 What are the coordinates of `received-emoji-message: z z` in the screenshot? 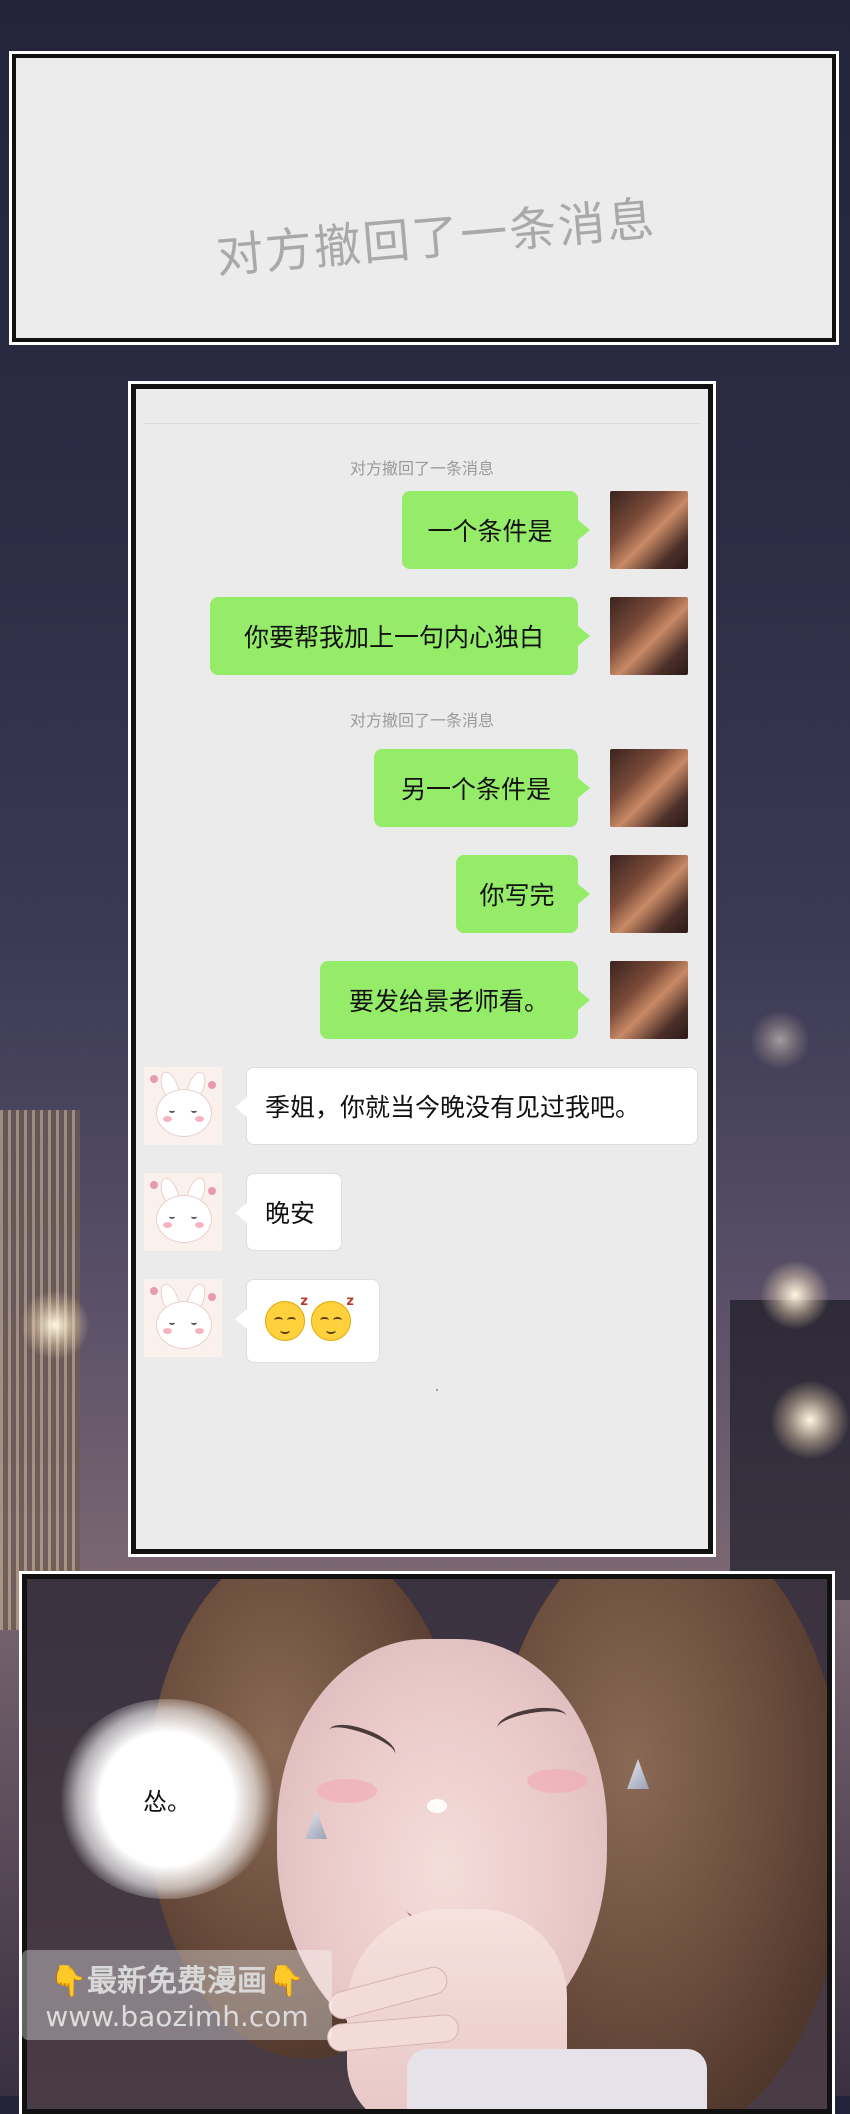 It's located at (307, 1321).